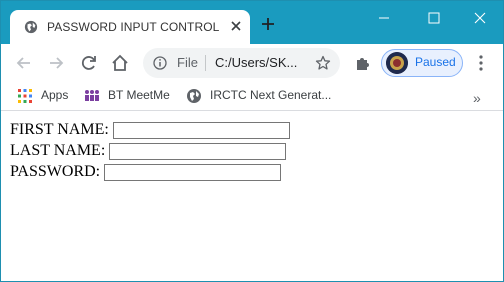  I want to click on password-row: PASSWORD:, so click(146, 173).